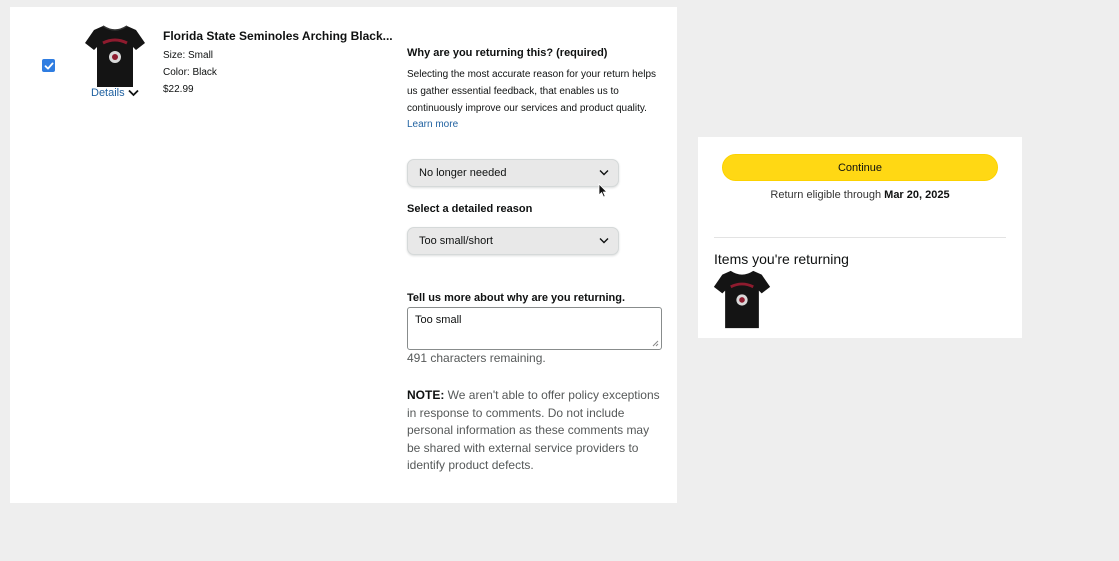  I want to click on checkmark-icon, so click(48, 65).